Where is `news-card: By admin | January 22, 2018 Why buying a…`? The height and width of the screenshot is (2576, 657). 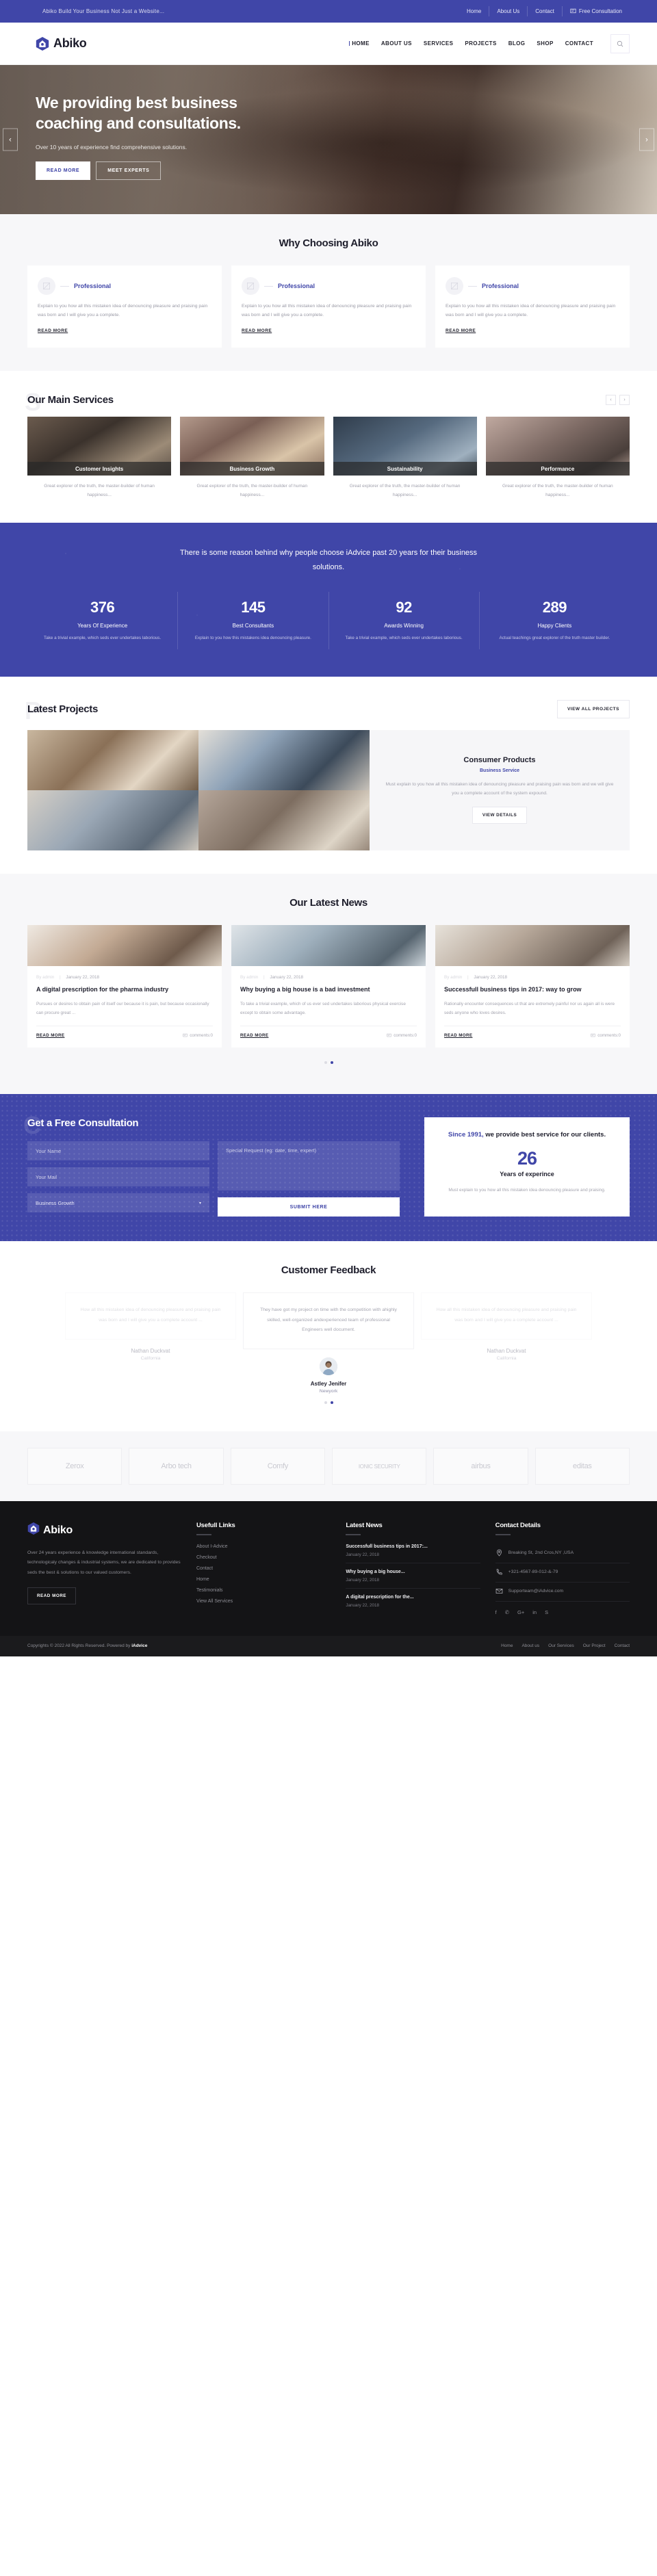 news-card: By admin | January 22, 2018 Why buying a… is located at coordinates (328, 986).